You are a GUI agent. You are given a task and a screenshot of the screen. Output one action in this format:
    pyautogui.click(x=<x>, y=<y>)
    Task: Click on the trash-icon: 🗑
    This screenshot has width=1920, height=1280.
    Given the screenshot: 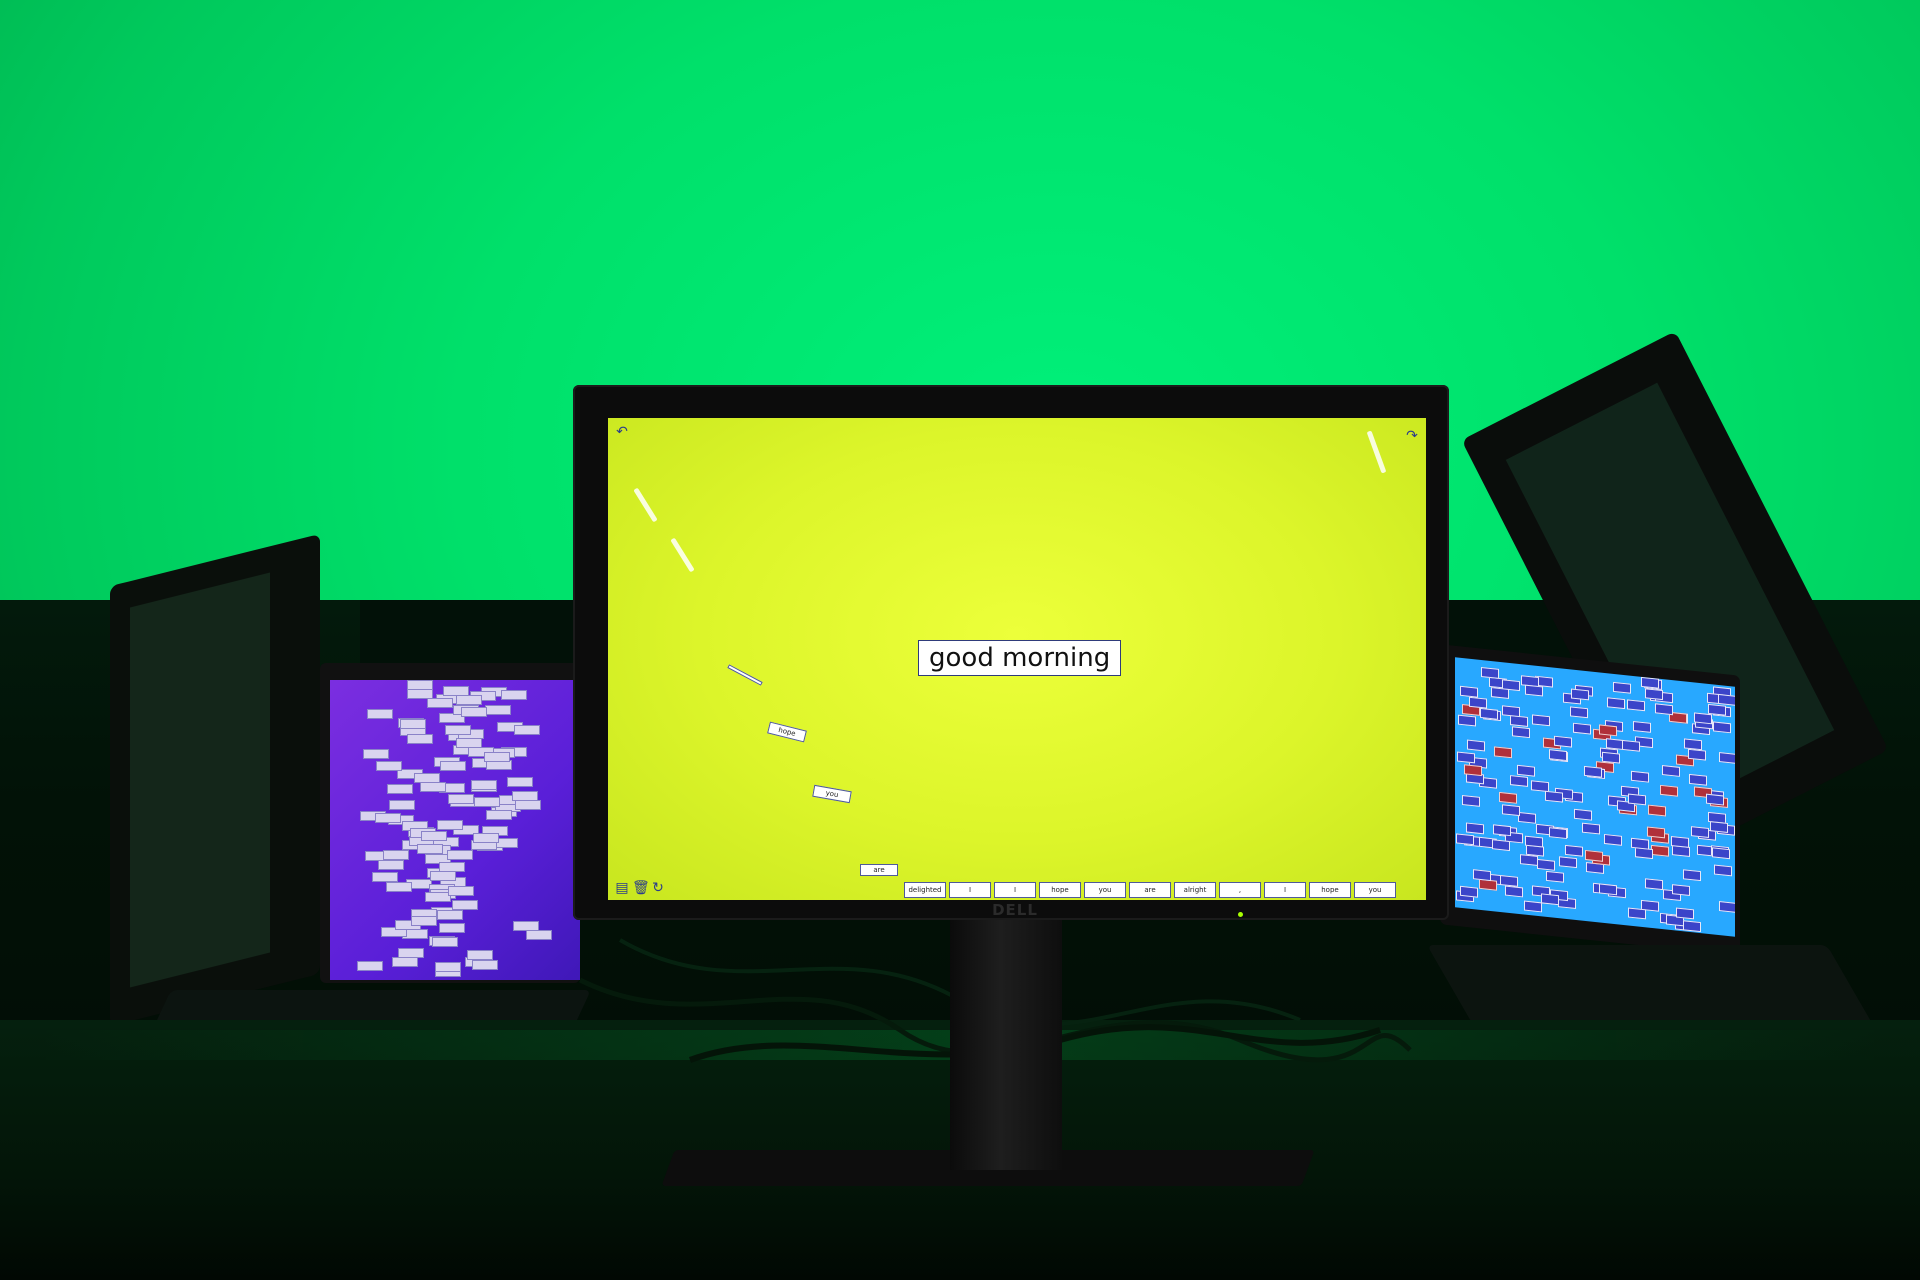 What is the action you would take?
    pyautogui.click(x=641, y=888)
    